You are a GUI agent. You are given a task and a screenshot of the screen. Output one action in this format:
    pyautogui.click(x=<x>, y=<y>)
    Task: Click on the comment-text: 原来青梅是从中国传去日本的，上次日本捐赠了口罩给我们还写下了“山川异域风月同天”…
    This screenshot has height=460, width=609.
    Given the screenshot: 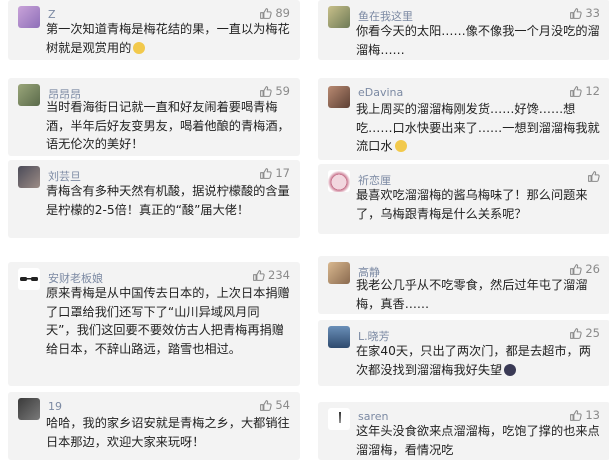 What is the action you would take?
    pyautogui.click(x=168, y=321)
    